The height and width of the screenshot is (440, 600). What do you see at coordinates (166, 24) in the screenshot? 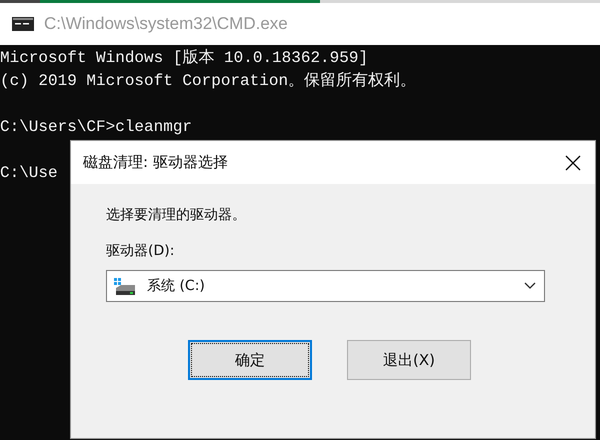
I see `window-title: C:\Windows\system32\CMD.exe` at bounding box center [166, 24].